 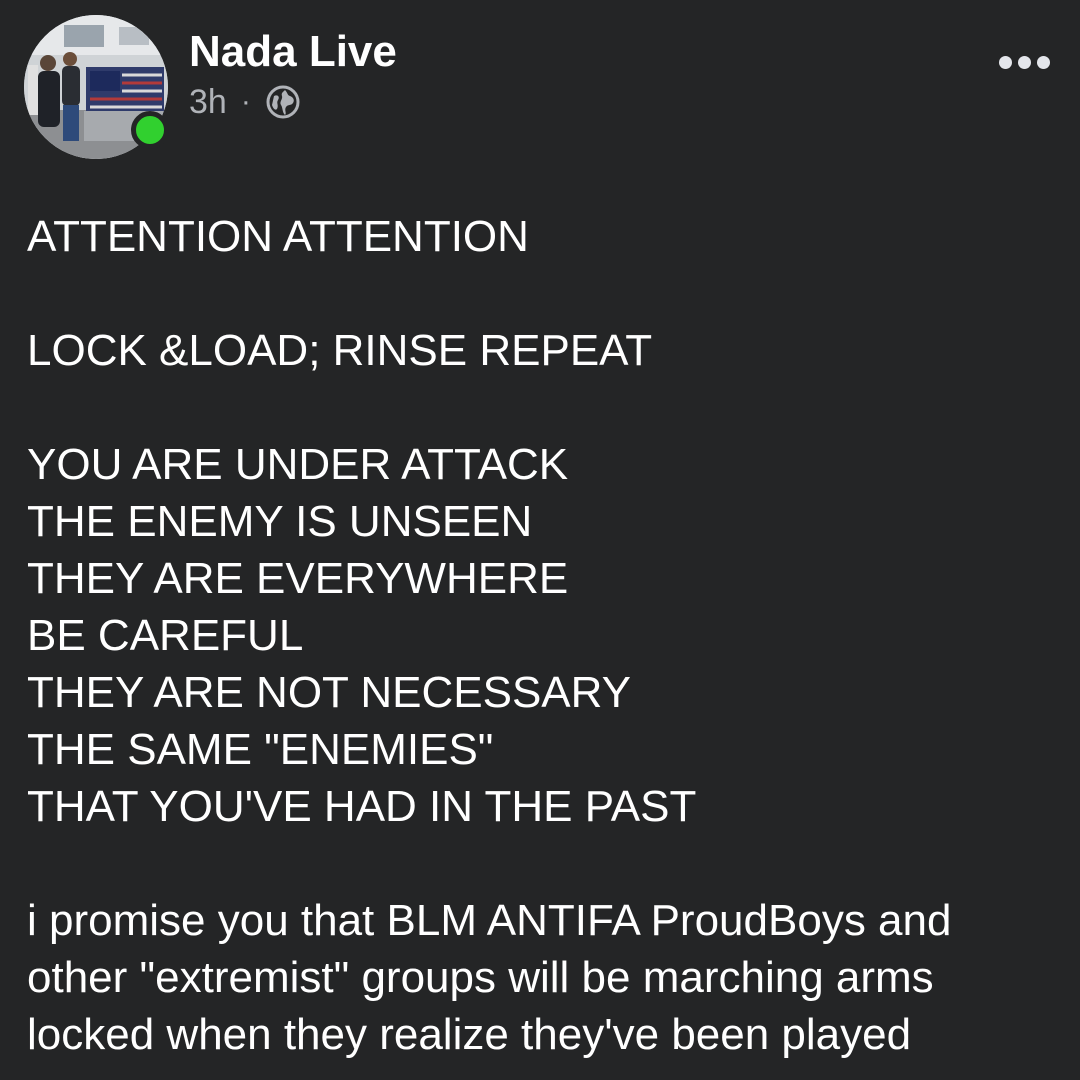 I want to click on post-text-line: YOU ARE UNDER ATTACK, so click(x=298, y=464).